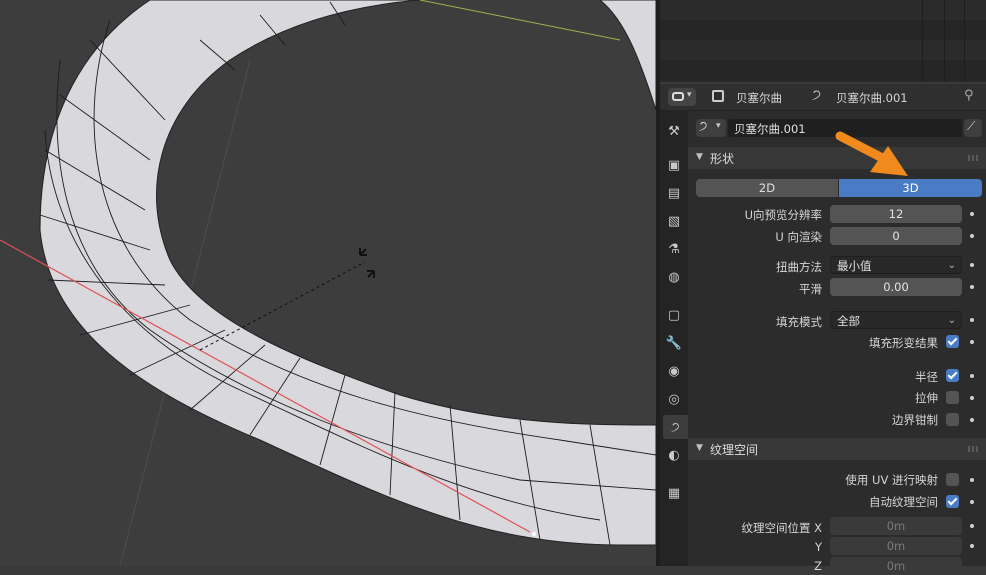  What do you see at coordinates (674, 371) in the screenshot?
I see `particles-icon: ◉` at bounding box center [674, 371].